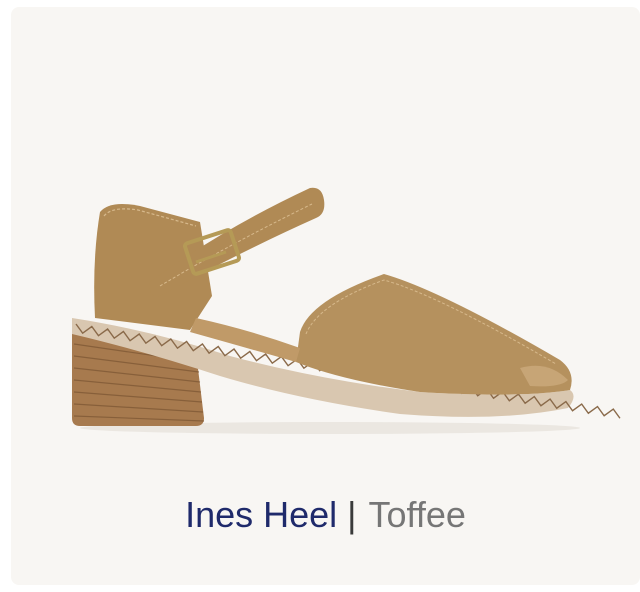 Image resolution: width=640 pixels, height=592 pixels. What do you see at coordinates (261, 514) in the screenshot?
I see `product-name: Ines Heel` at bounding box center [261, 514].